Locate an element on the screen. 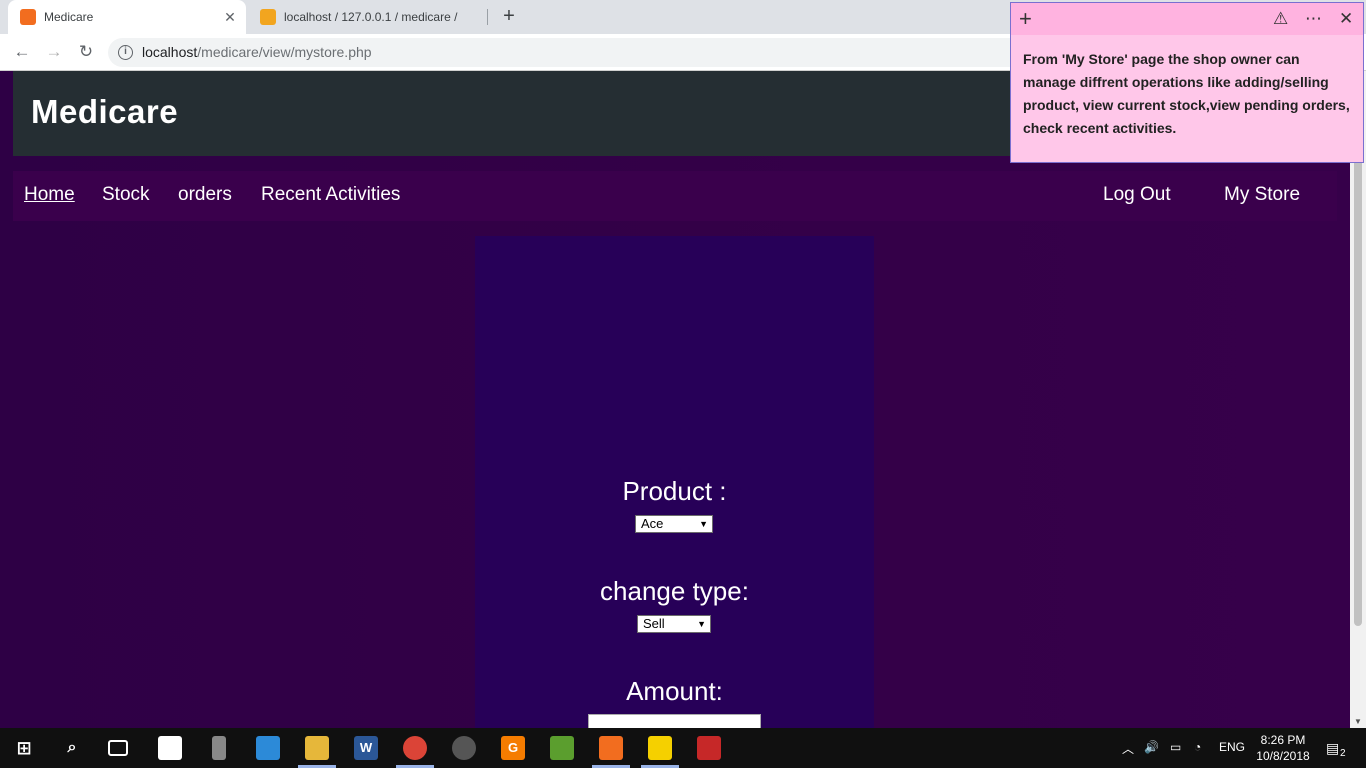 The image size is (1366, 768). product-select-value: Ace is located at coordinates (652, 523).